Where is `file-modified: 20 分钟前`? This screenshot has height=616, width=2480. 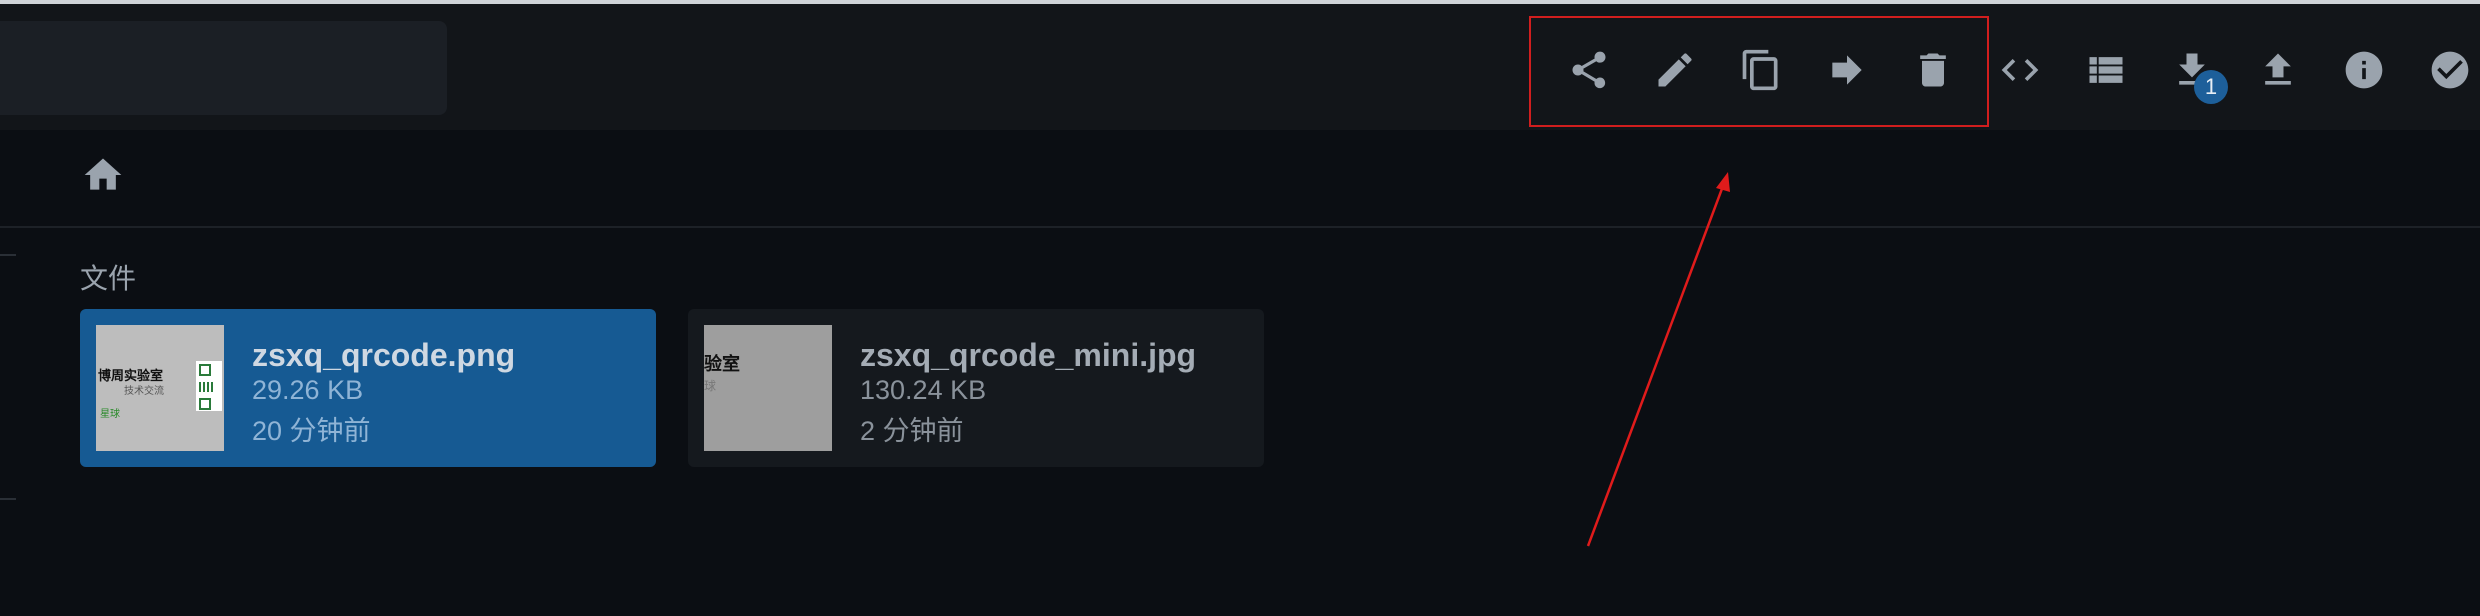 file-modified: 20 分钟前 is located at coordinates (311, 431).